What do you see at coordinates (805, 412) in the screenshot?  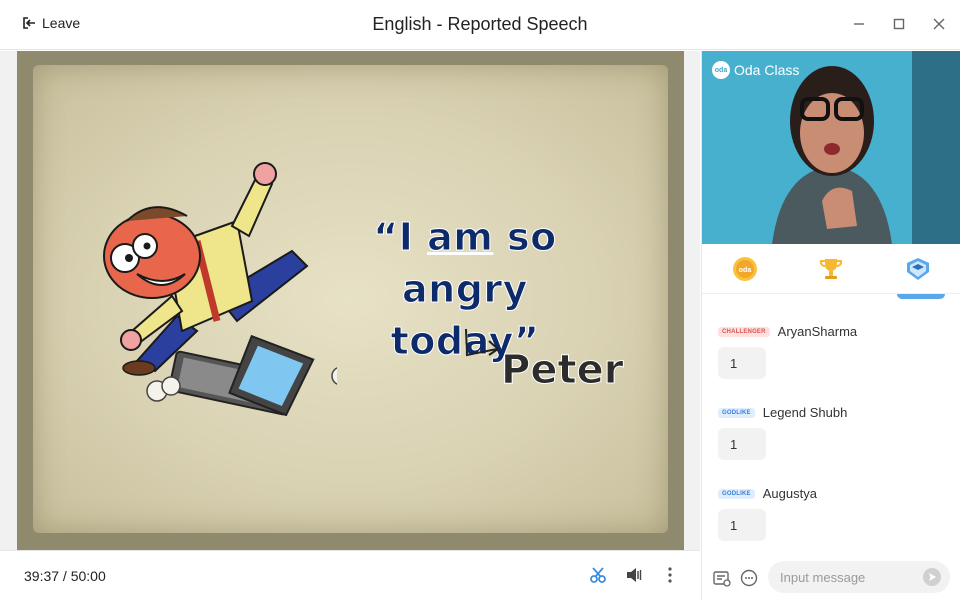 I see `chat-username: Legend Shubh` at bounding box center [805, 412].